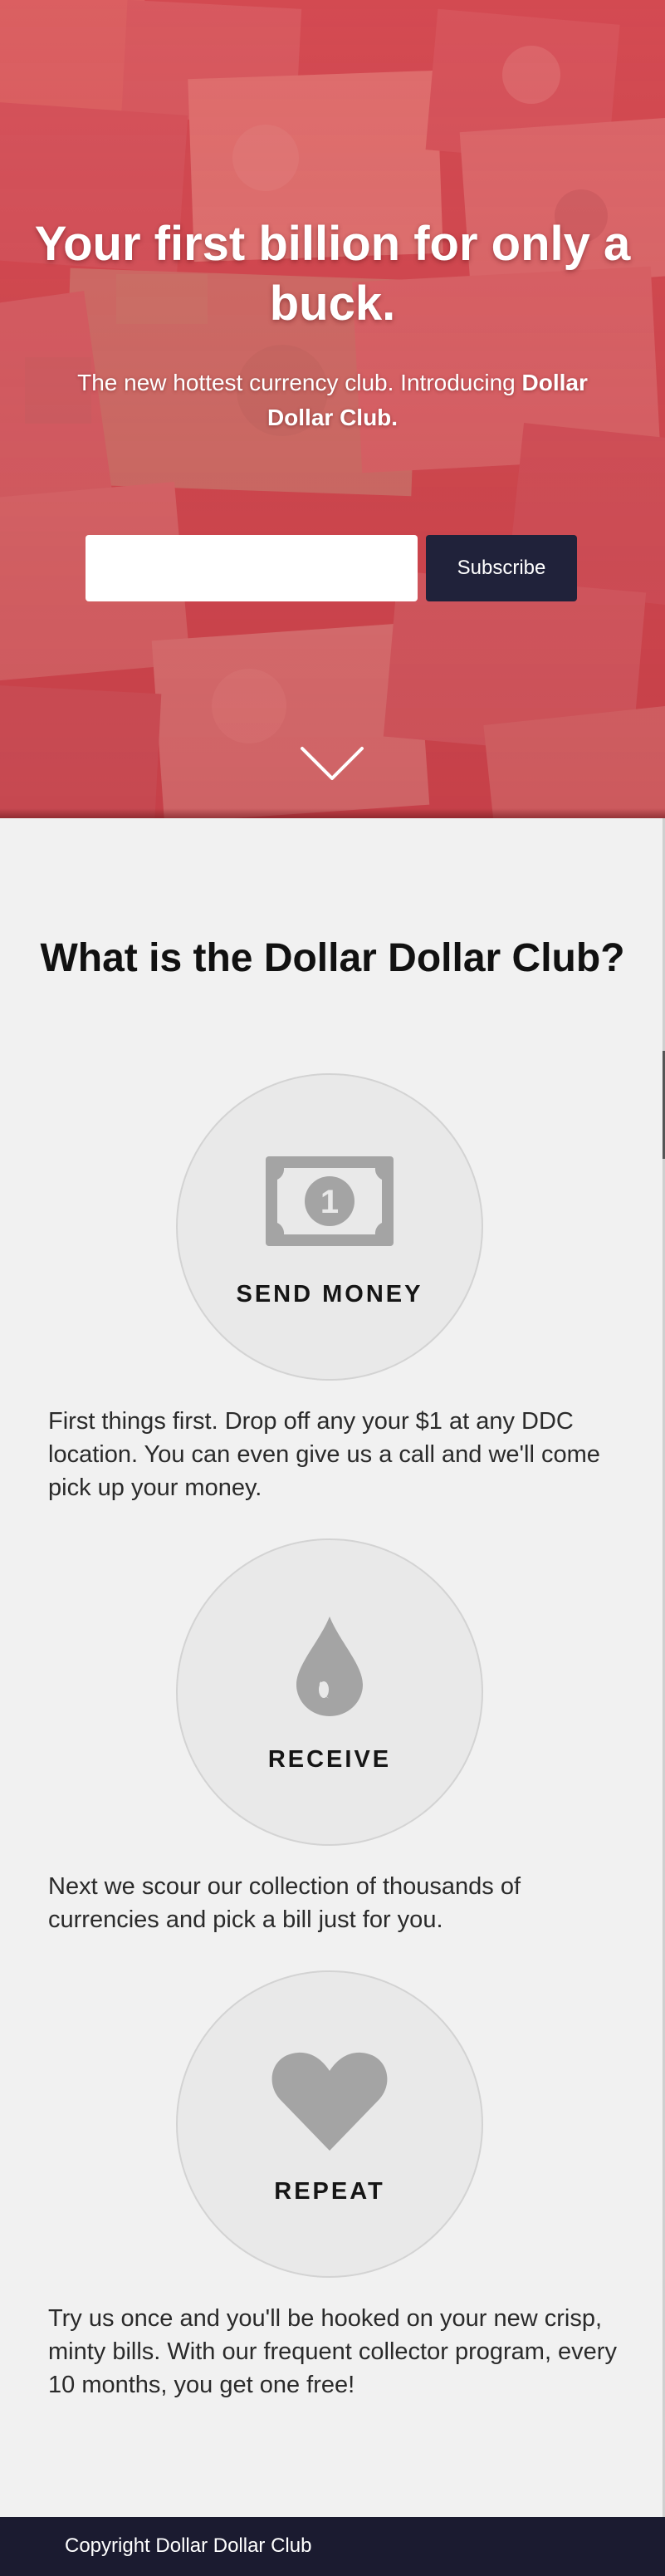  I want to click on footer-copyright: Copyright Dollar Dollar Club, so click(188, 2545).